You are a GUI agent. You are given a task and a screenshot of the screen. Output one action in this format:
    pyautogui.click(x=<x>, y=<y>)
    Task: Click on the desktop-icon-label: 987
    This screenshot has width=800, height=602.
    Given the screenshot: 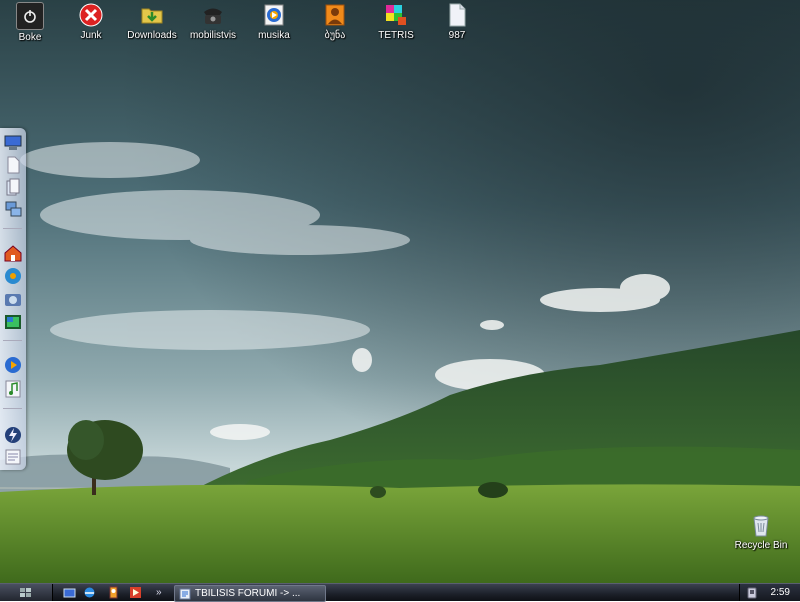 What is the action you would take?
    pyautogui.click(x=457, y=35)
    